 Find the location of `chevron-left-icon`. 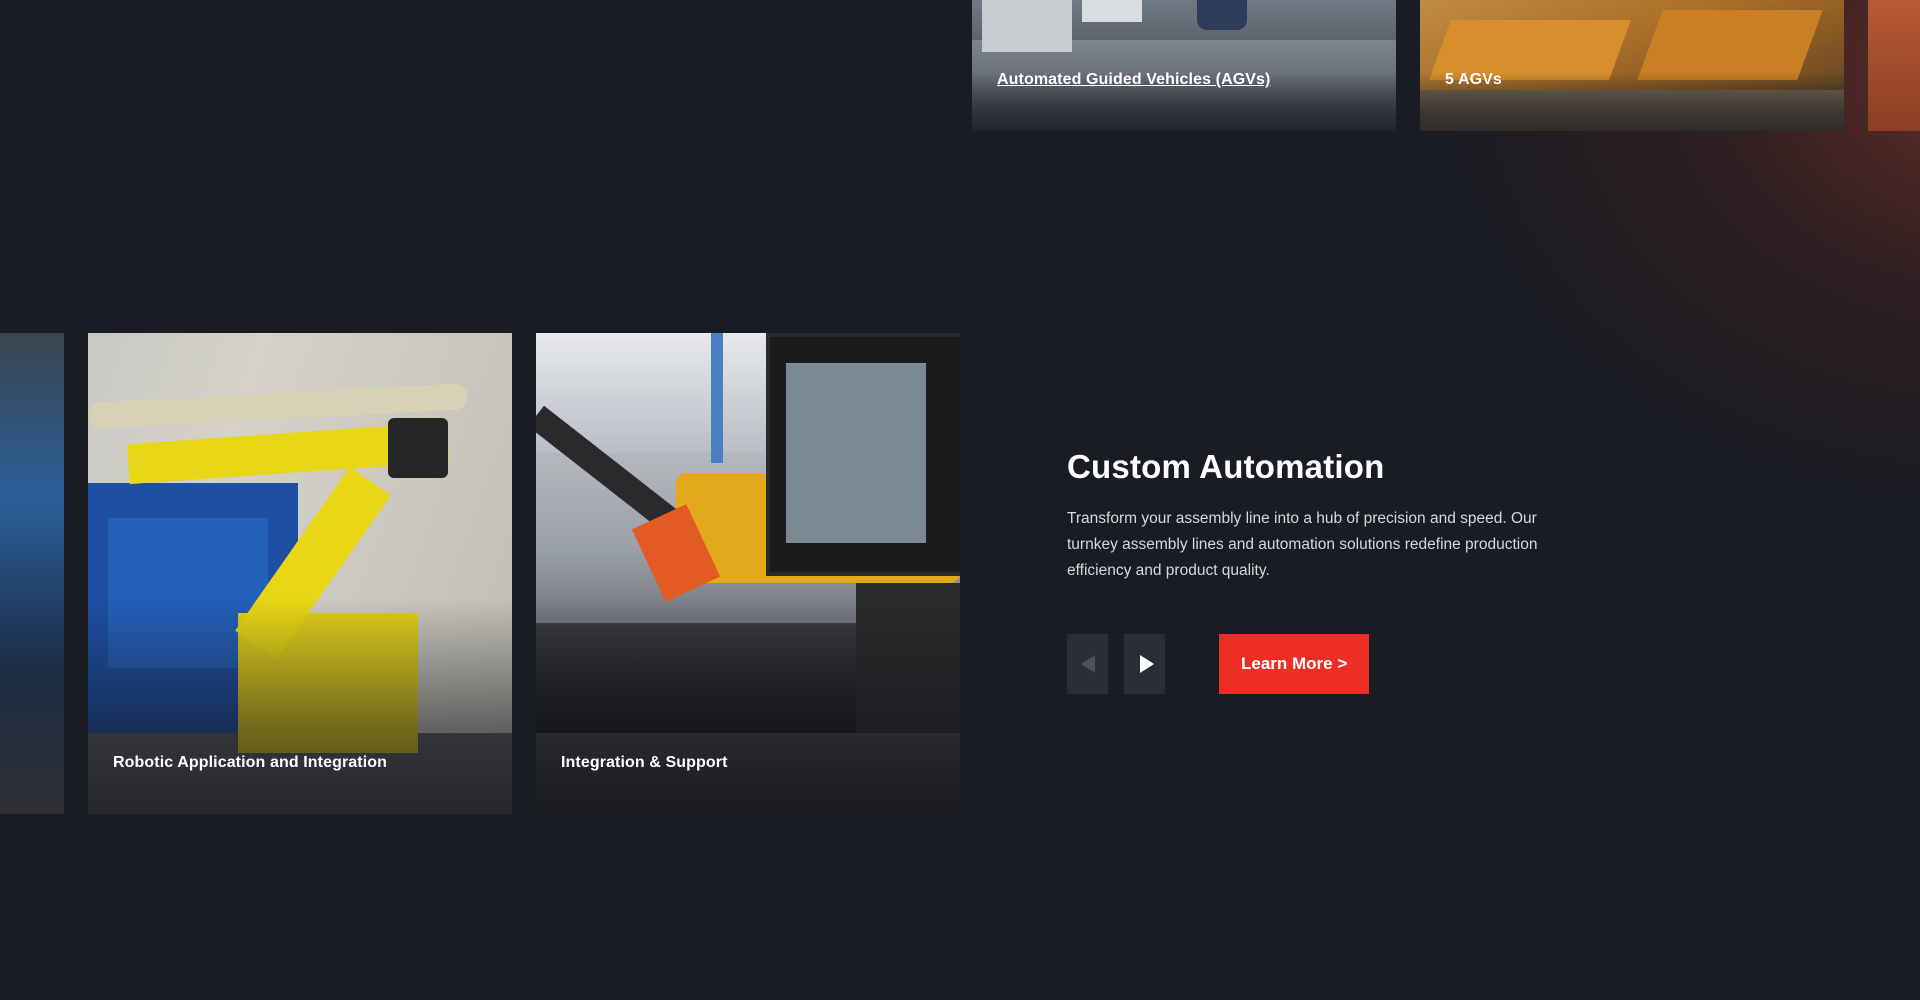

chevron-left-icon is located at coordinates (1087, 664).